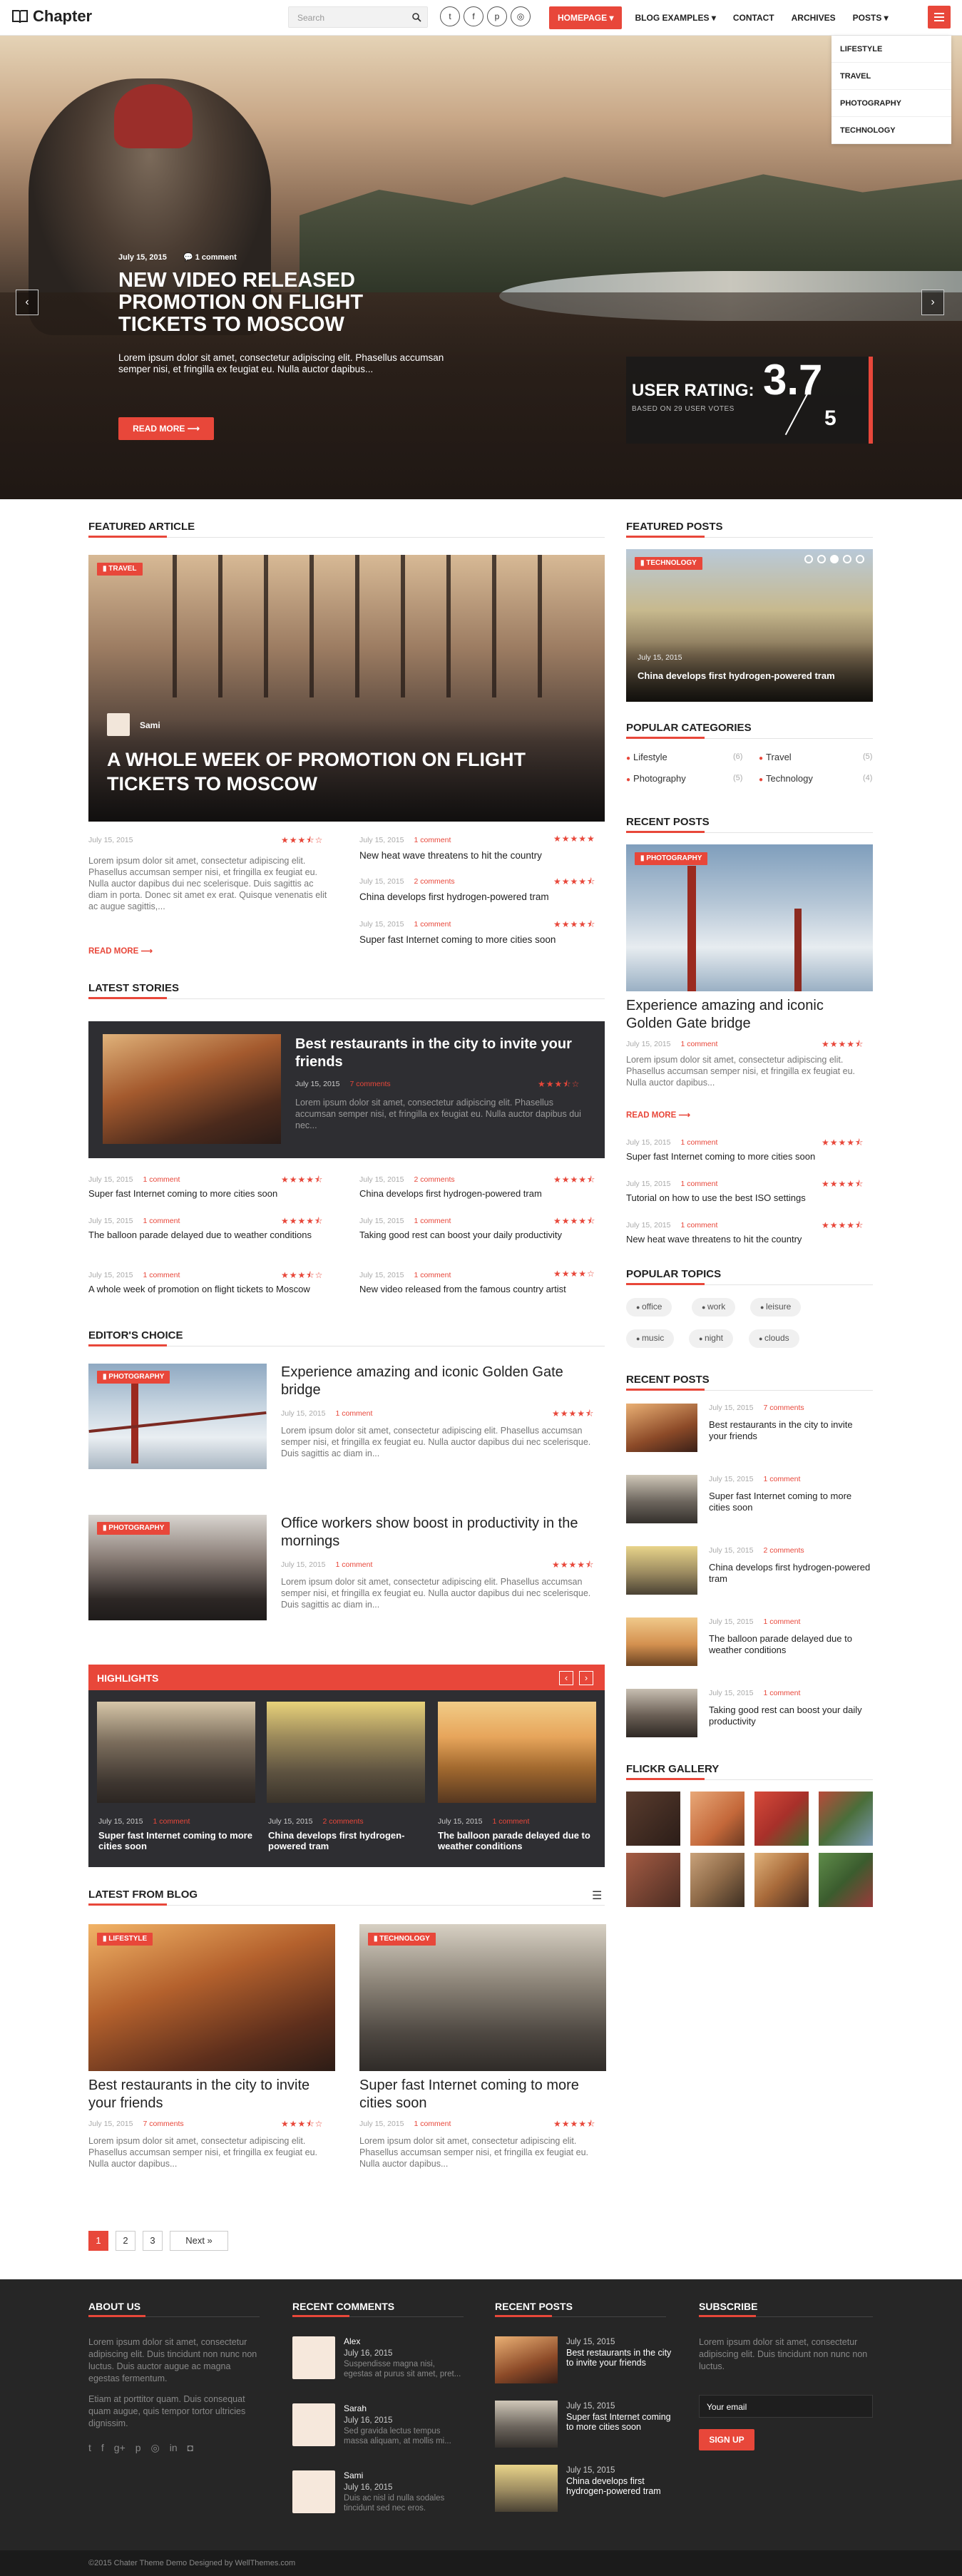 The image size is (962, 2576). Describe the element at coordinates (125, 1939) in the screenshot. I see `category-tag-lifestyle: ▮ LIFESTYLE` at that location.